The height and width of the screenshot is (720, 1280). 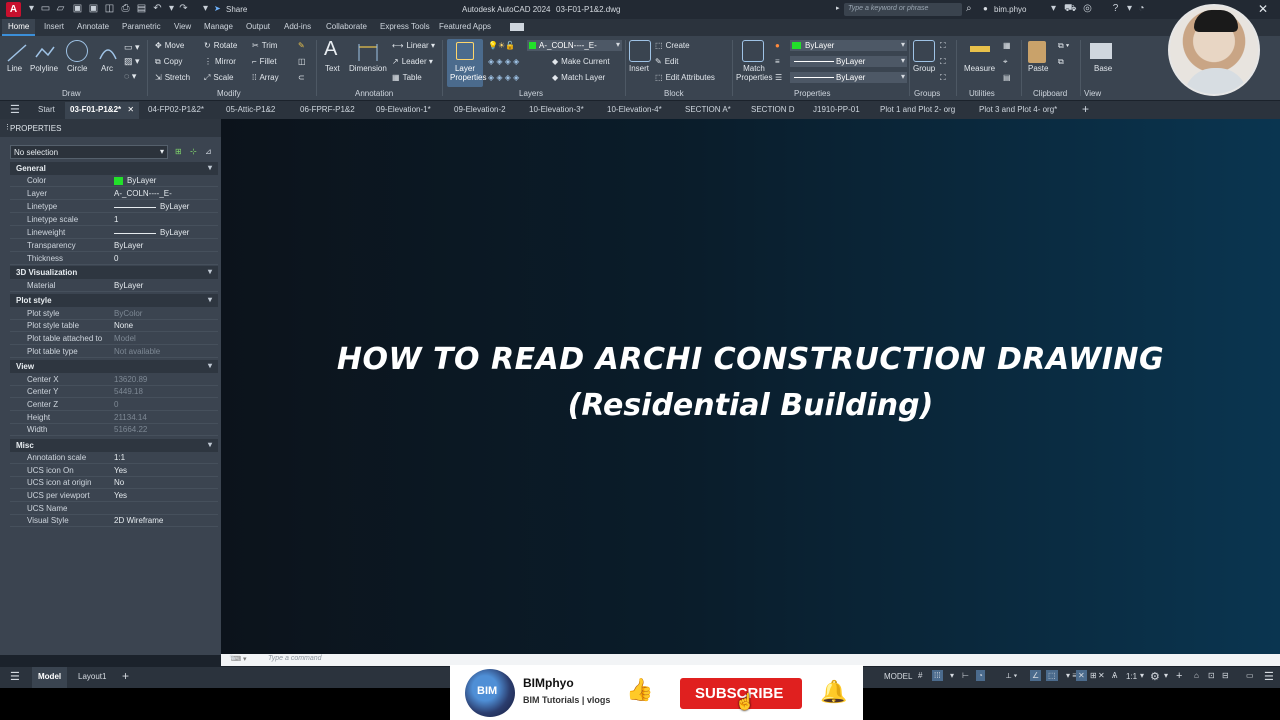 I want to click on prop-row-center-y: Center Y 5449.18, so click(x=114, y=392).